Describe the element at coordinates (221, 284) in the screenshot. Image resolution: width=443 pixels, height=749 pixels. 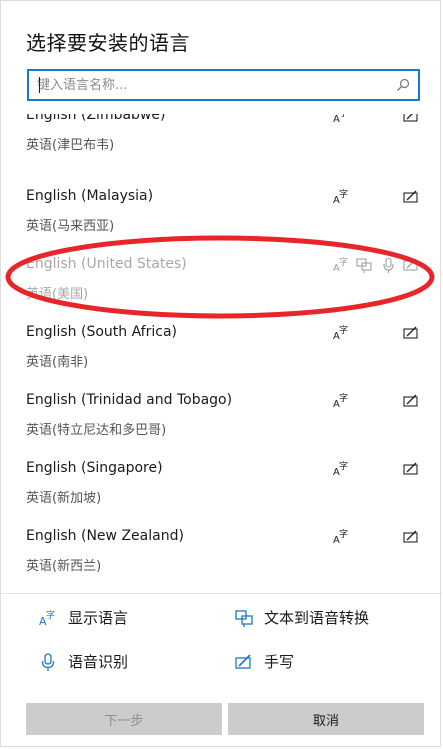
I see `language-row: English (United States) 英语(美国) A字` at that location.